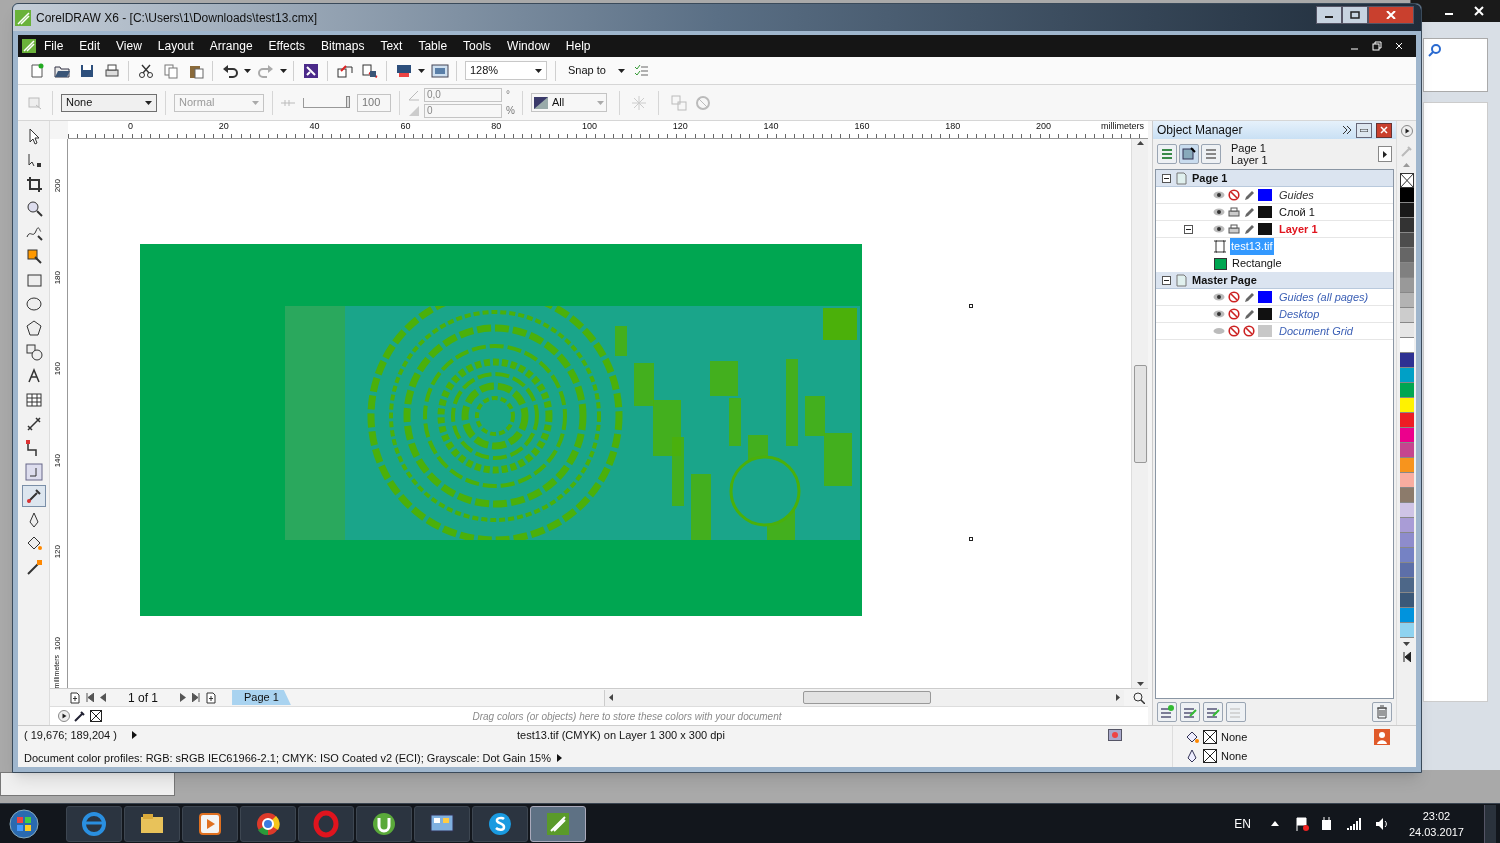 The height and width of the screenshot is (843, 1500). I want to click on crop-tool-icon, so click(33, 184).